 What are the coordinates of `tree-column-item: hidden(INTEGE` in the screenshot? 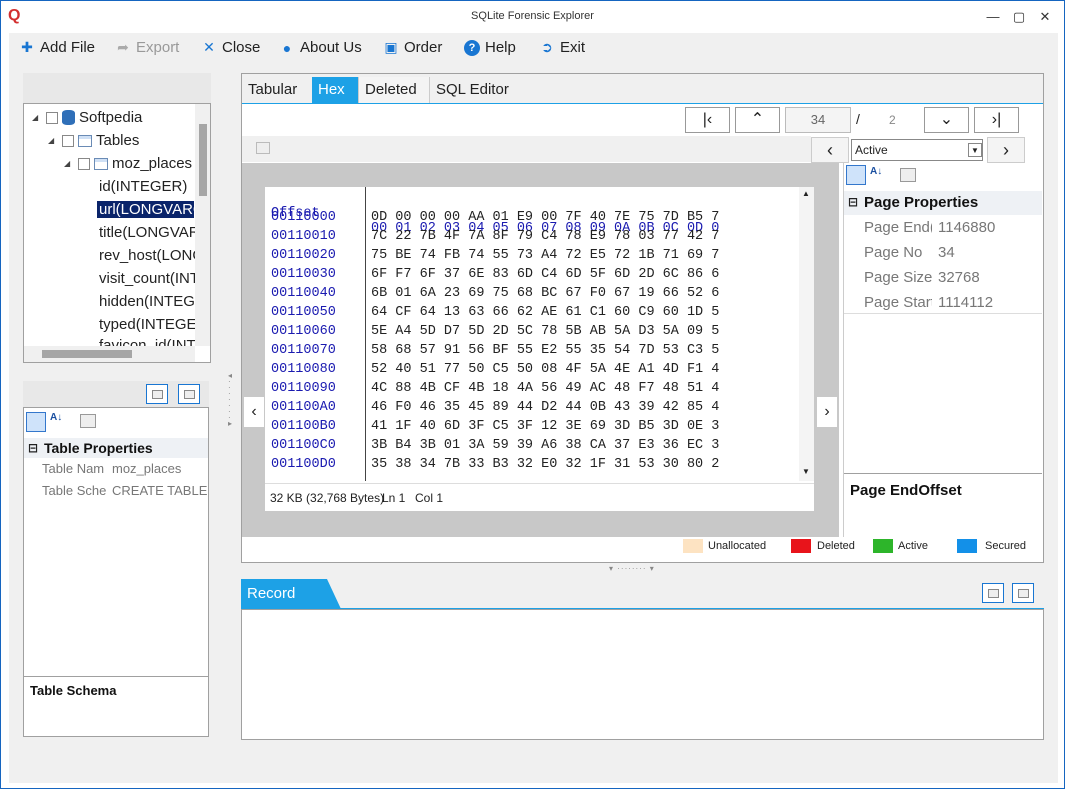 It's located at (152, 301).